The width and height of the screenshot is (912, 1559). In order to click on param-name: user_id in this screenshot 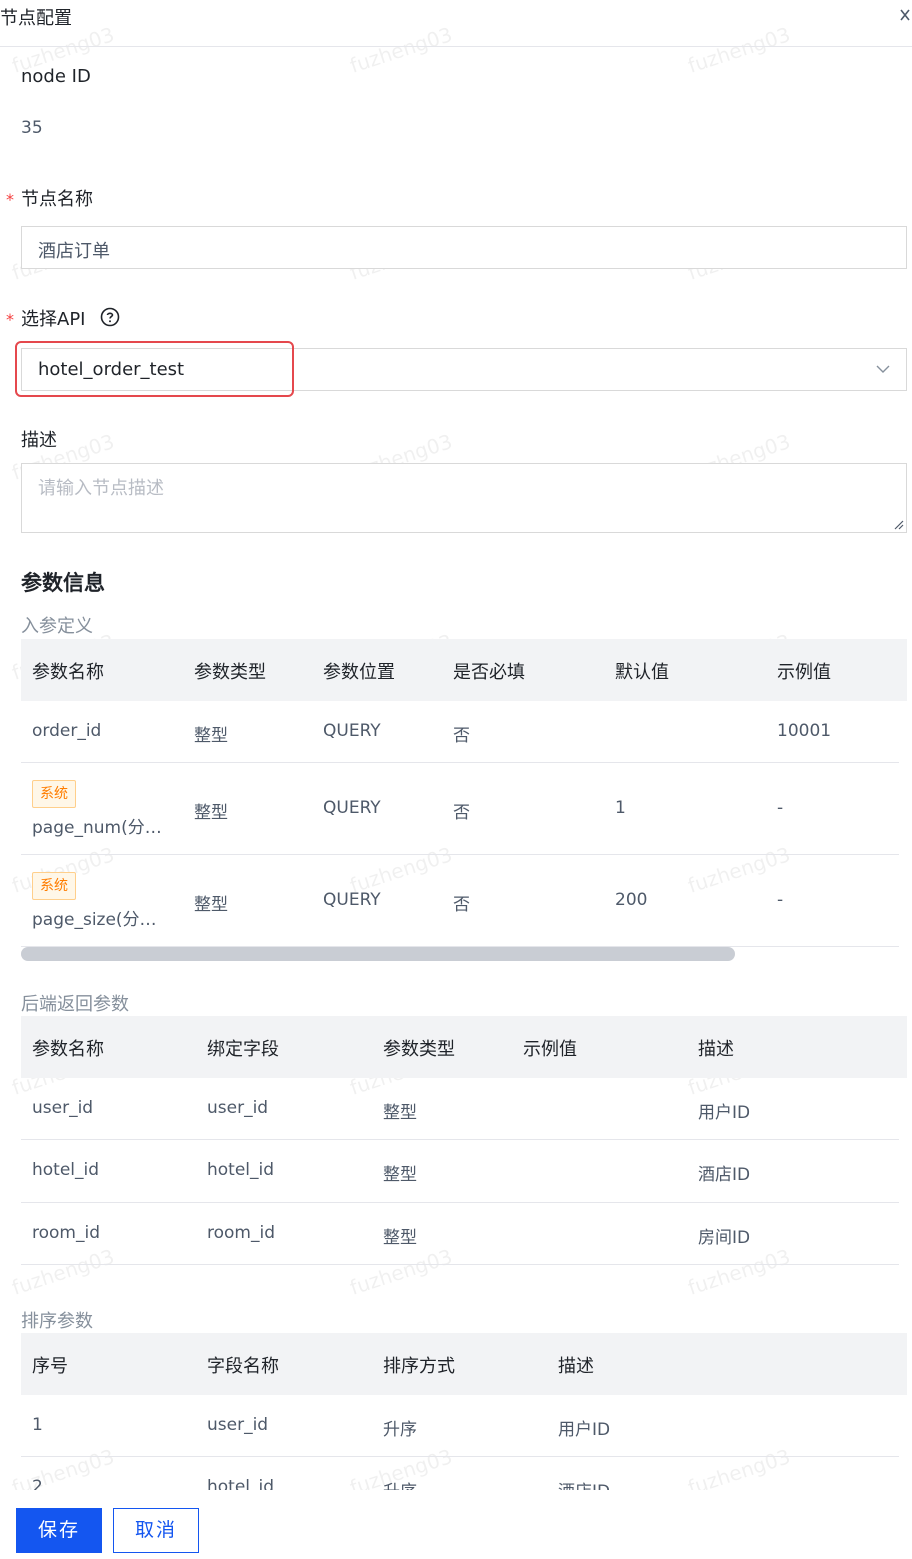, I will do `click(63, 1108)`.